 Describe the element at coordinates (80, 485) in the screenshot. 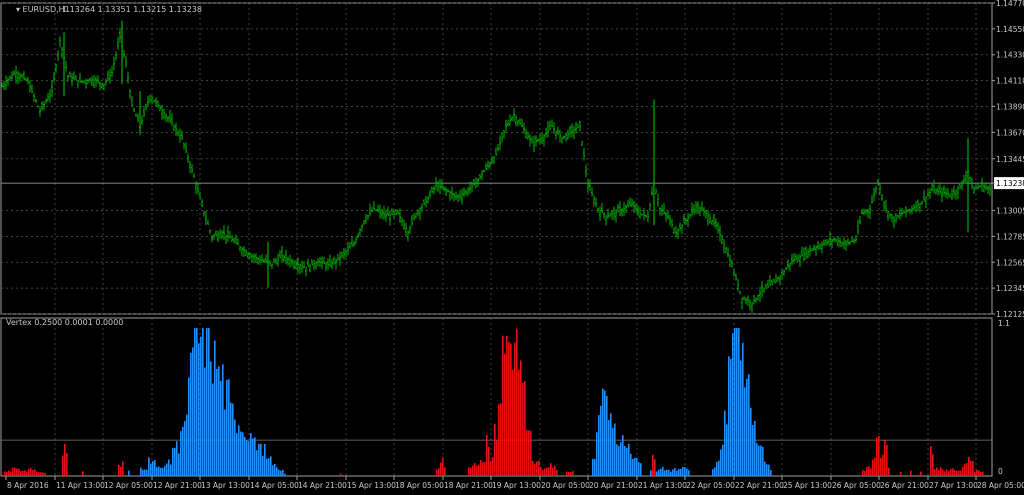

I see `x-tick-label: 11 Apr 13:00` at that location.